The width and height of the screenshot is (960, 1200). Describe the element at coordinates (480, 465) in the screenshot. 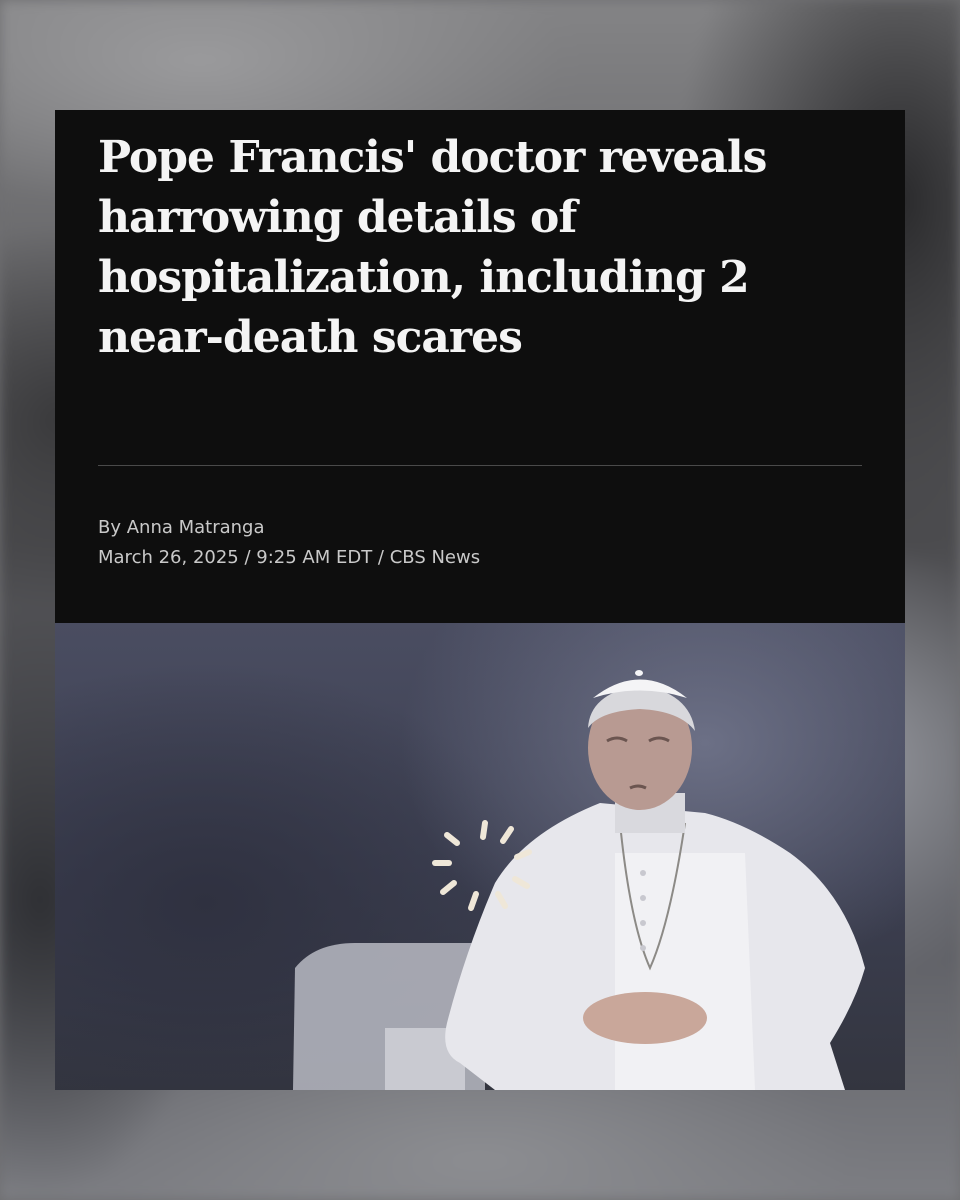

I see `header-divider` at that location.